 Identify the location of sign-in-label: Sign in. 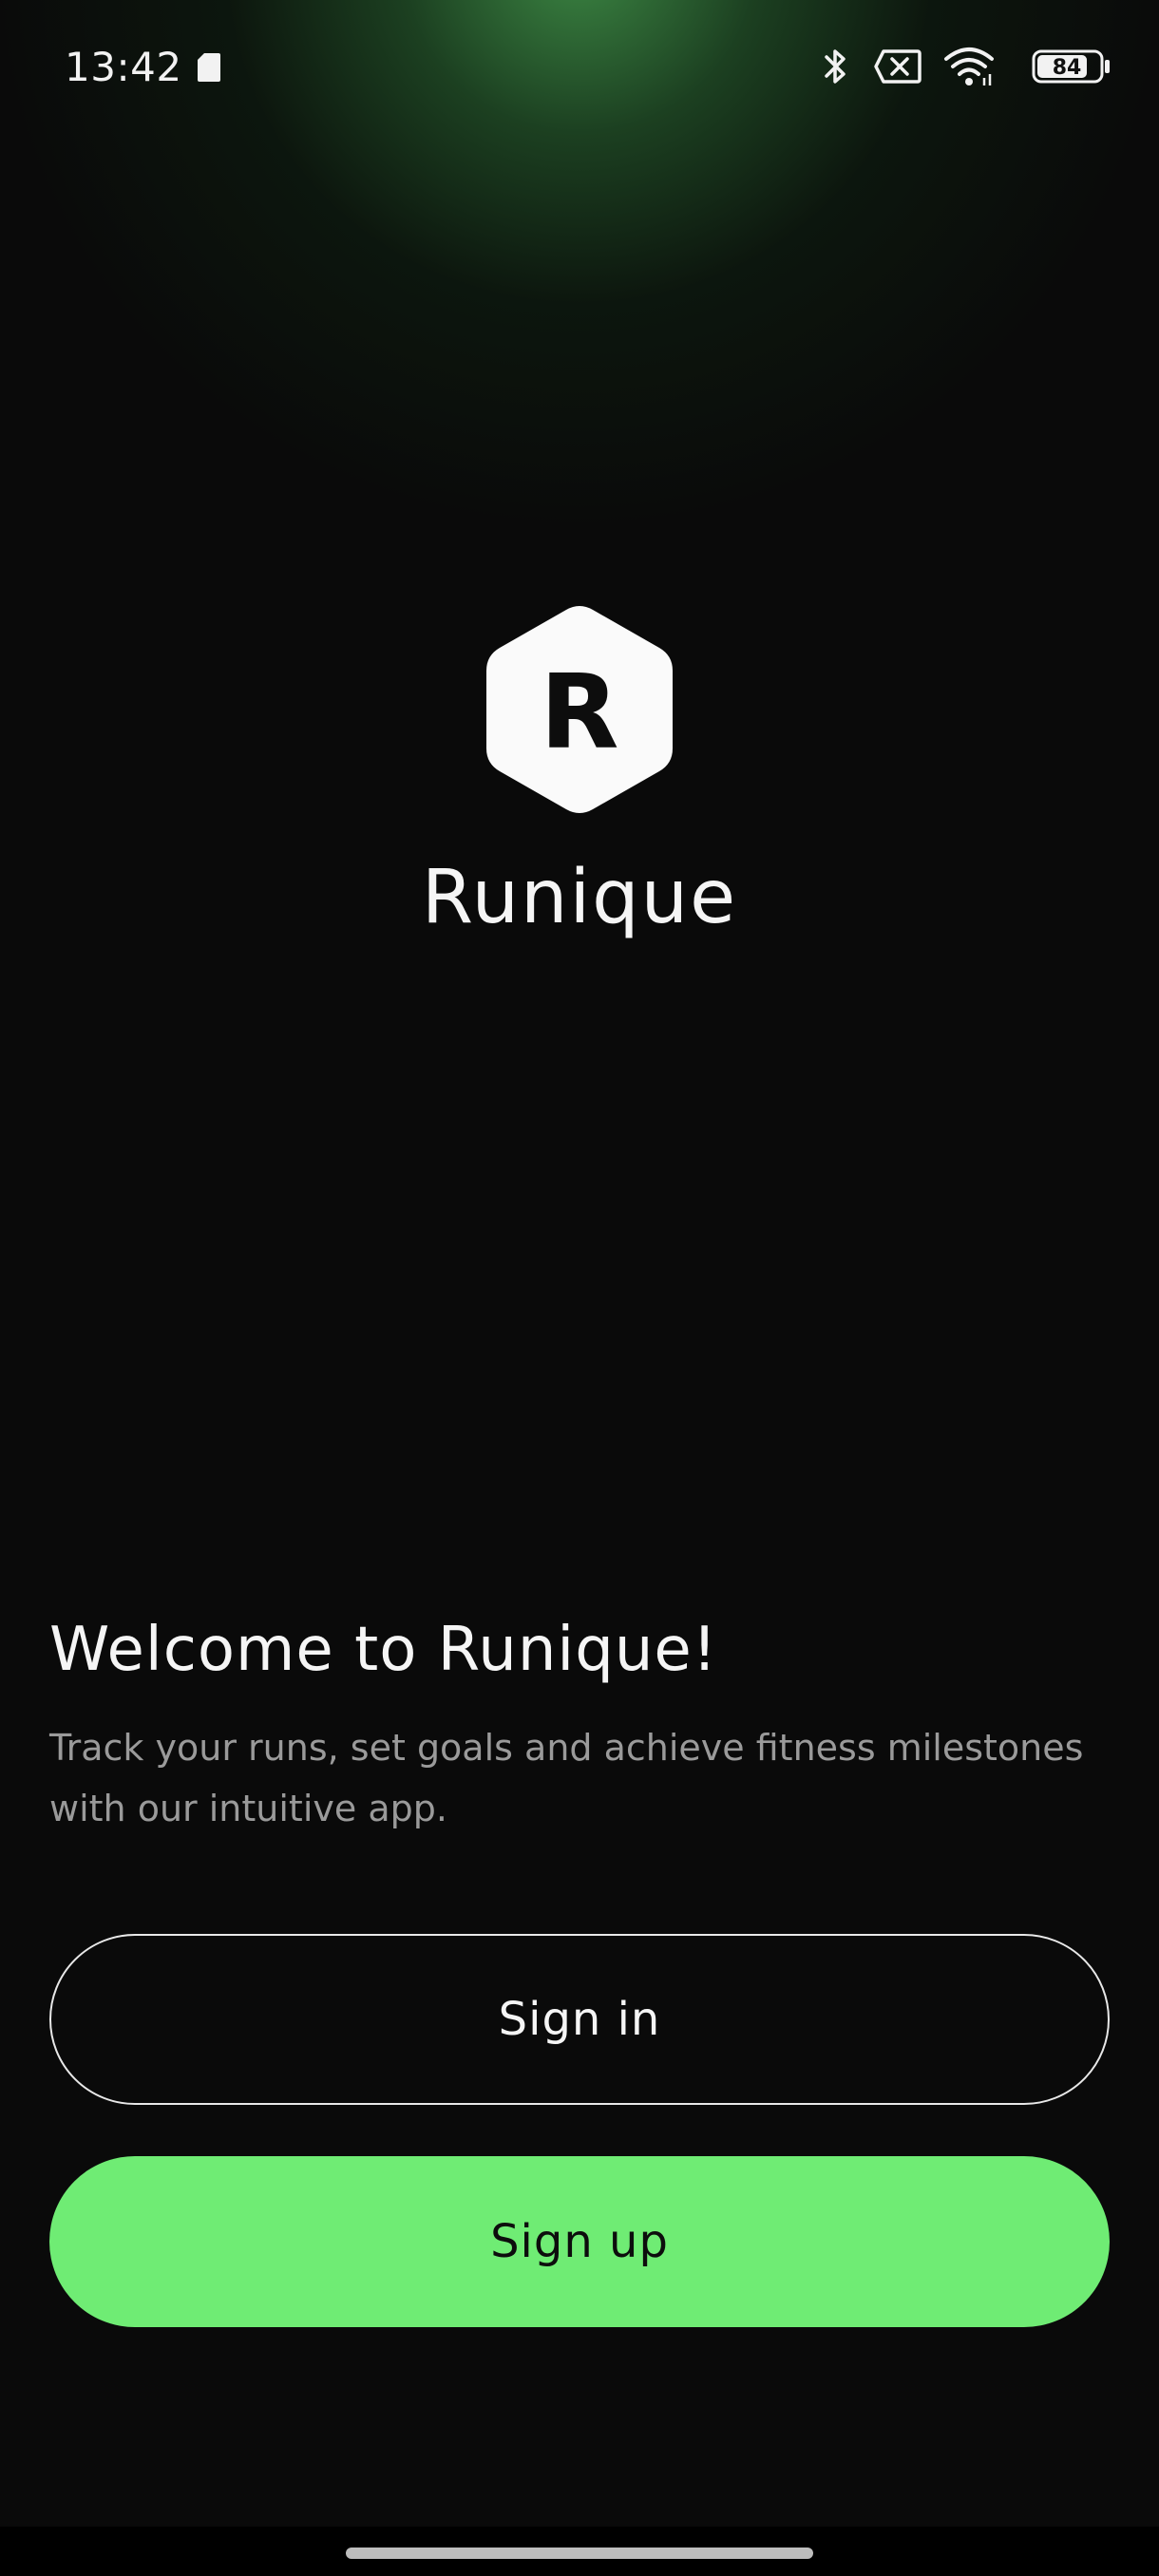
(579, 2019).